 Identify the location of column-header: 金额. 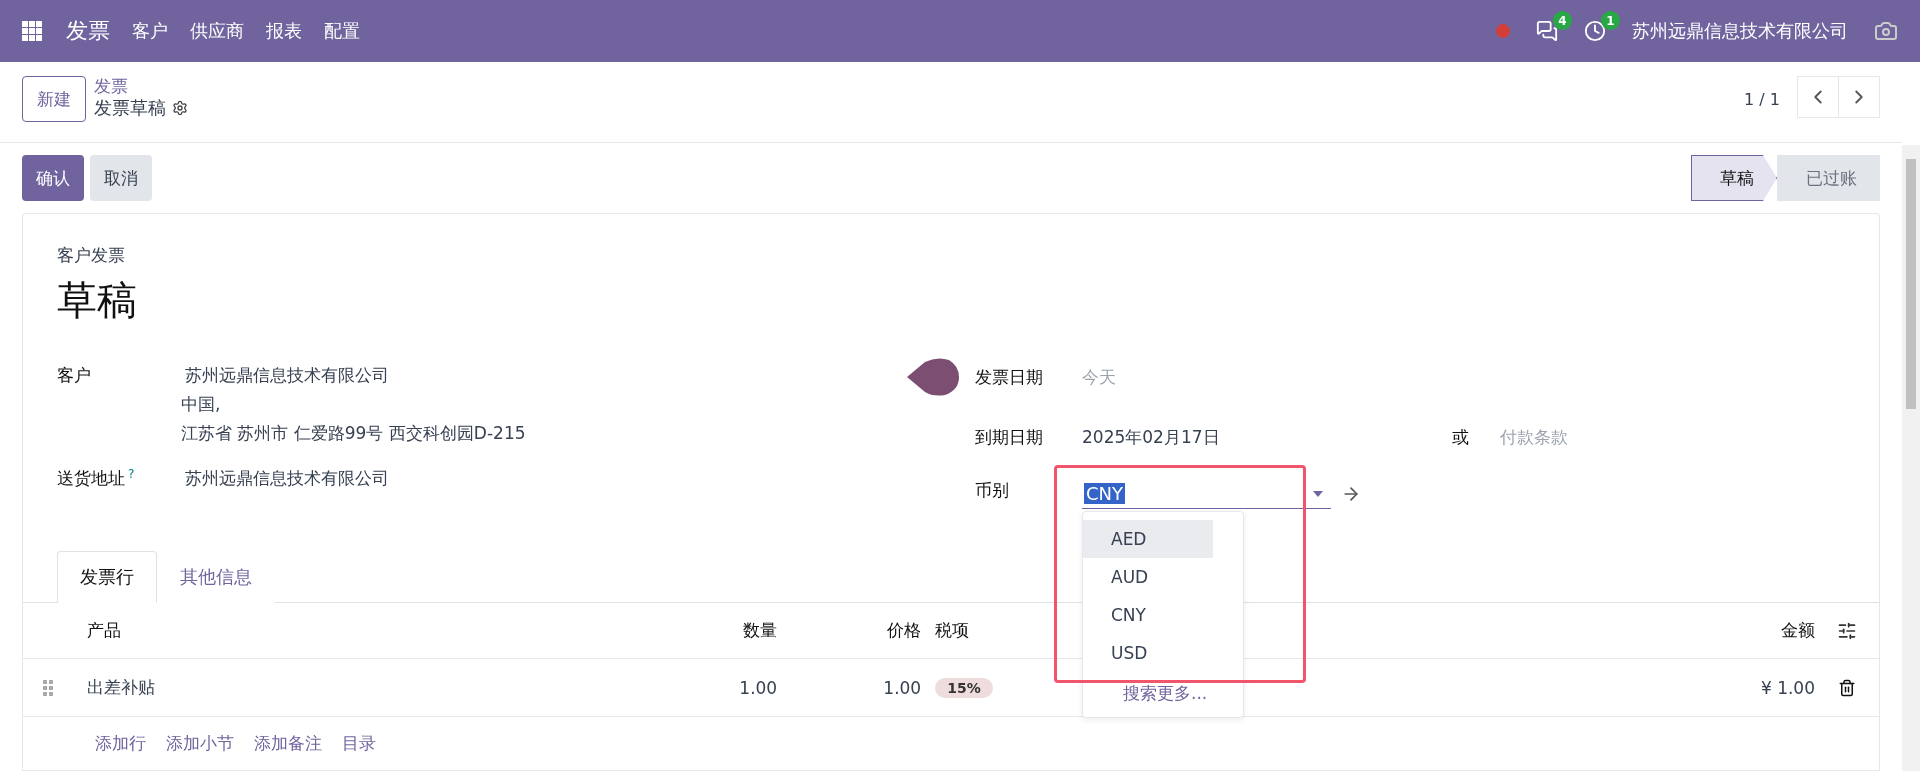
(1797, 630).